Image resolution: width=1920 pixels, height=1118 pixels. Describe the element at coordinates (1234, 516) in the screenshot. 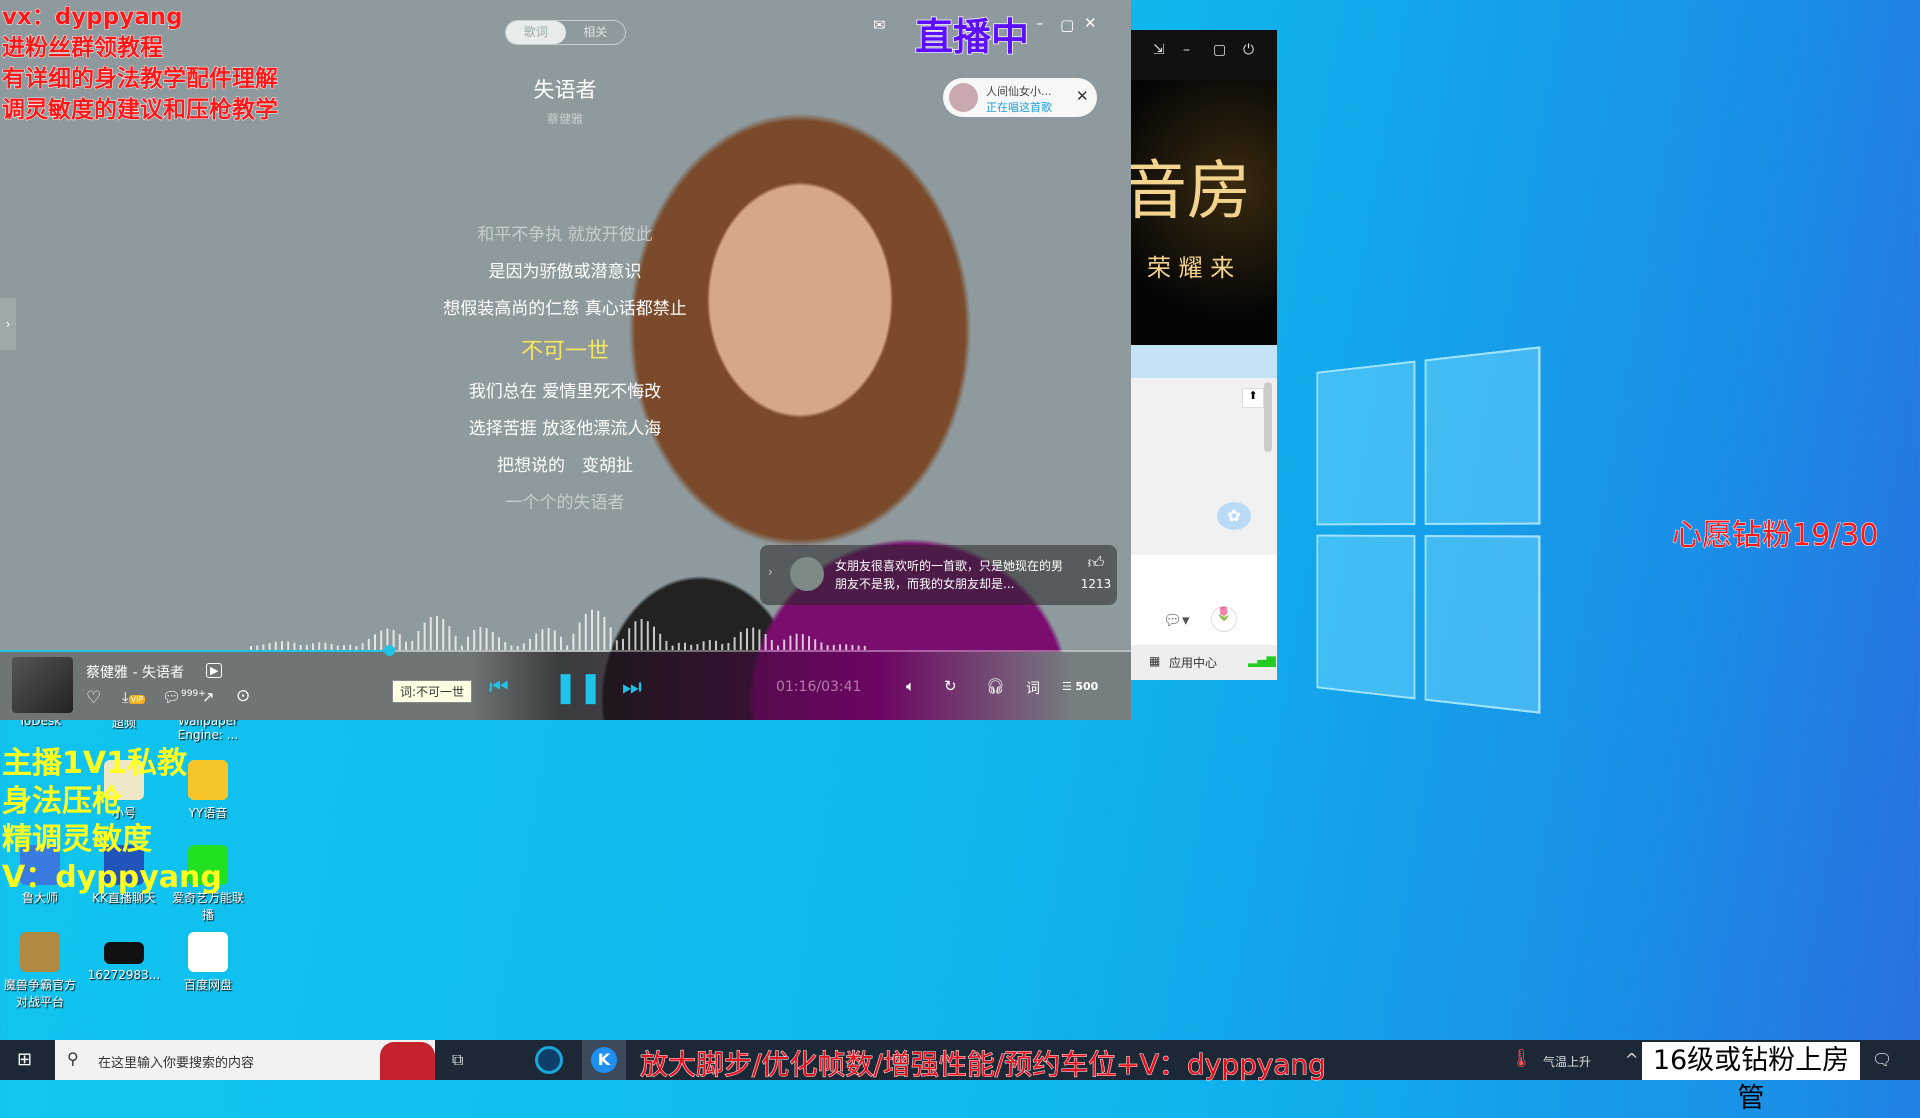

I see `settings-icon: ✿` at that location.